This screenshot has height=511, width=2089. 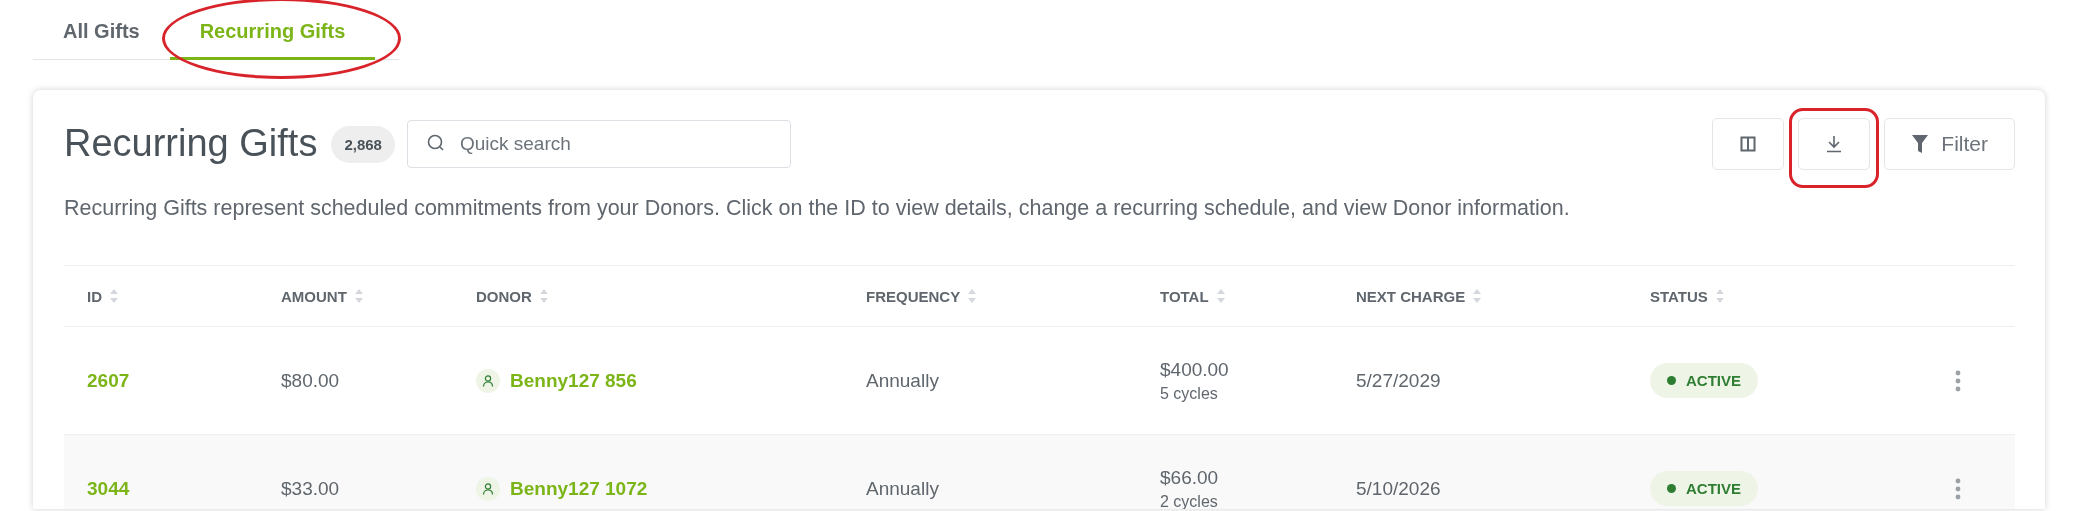 I want to click on page-title: Recurring Gifts, so click(x=191, y=144).